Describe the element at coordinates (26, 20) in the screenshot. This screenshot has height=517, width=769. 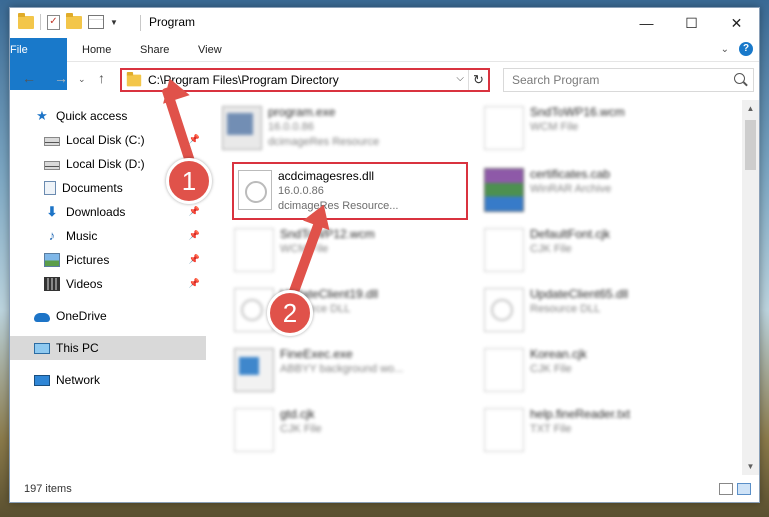
I see `folder-icon` at that location.